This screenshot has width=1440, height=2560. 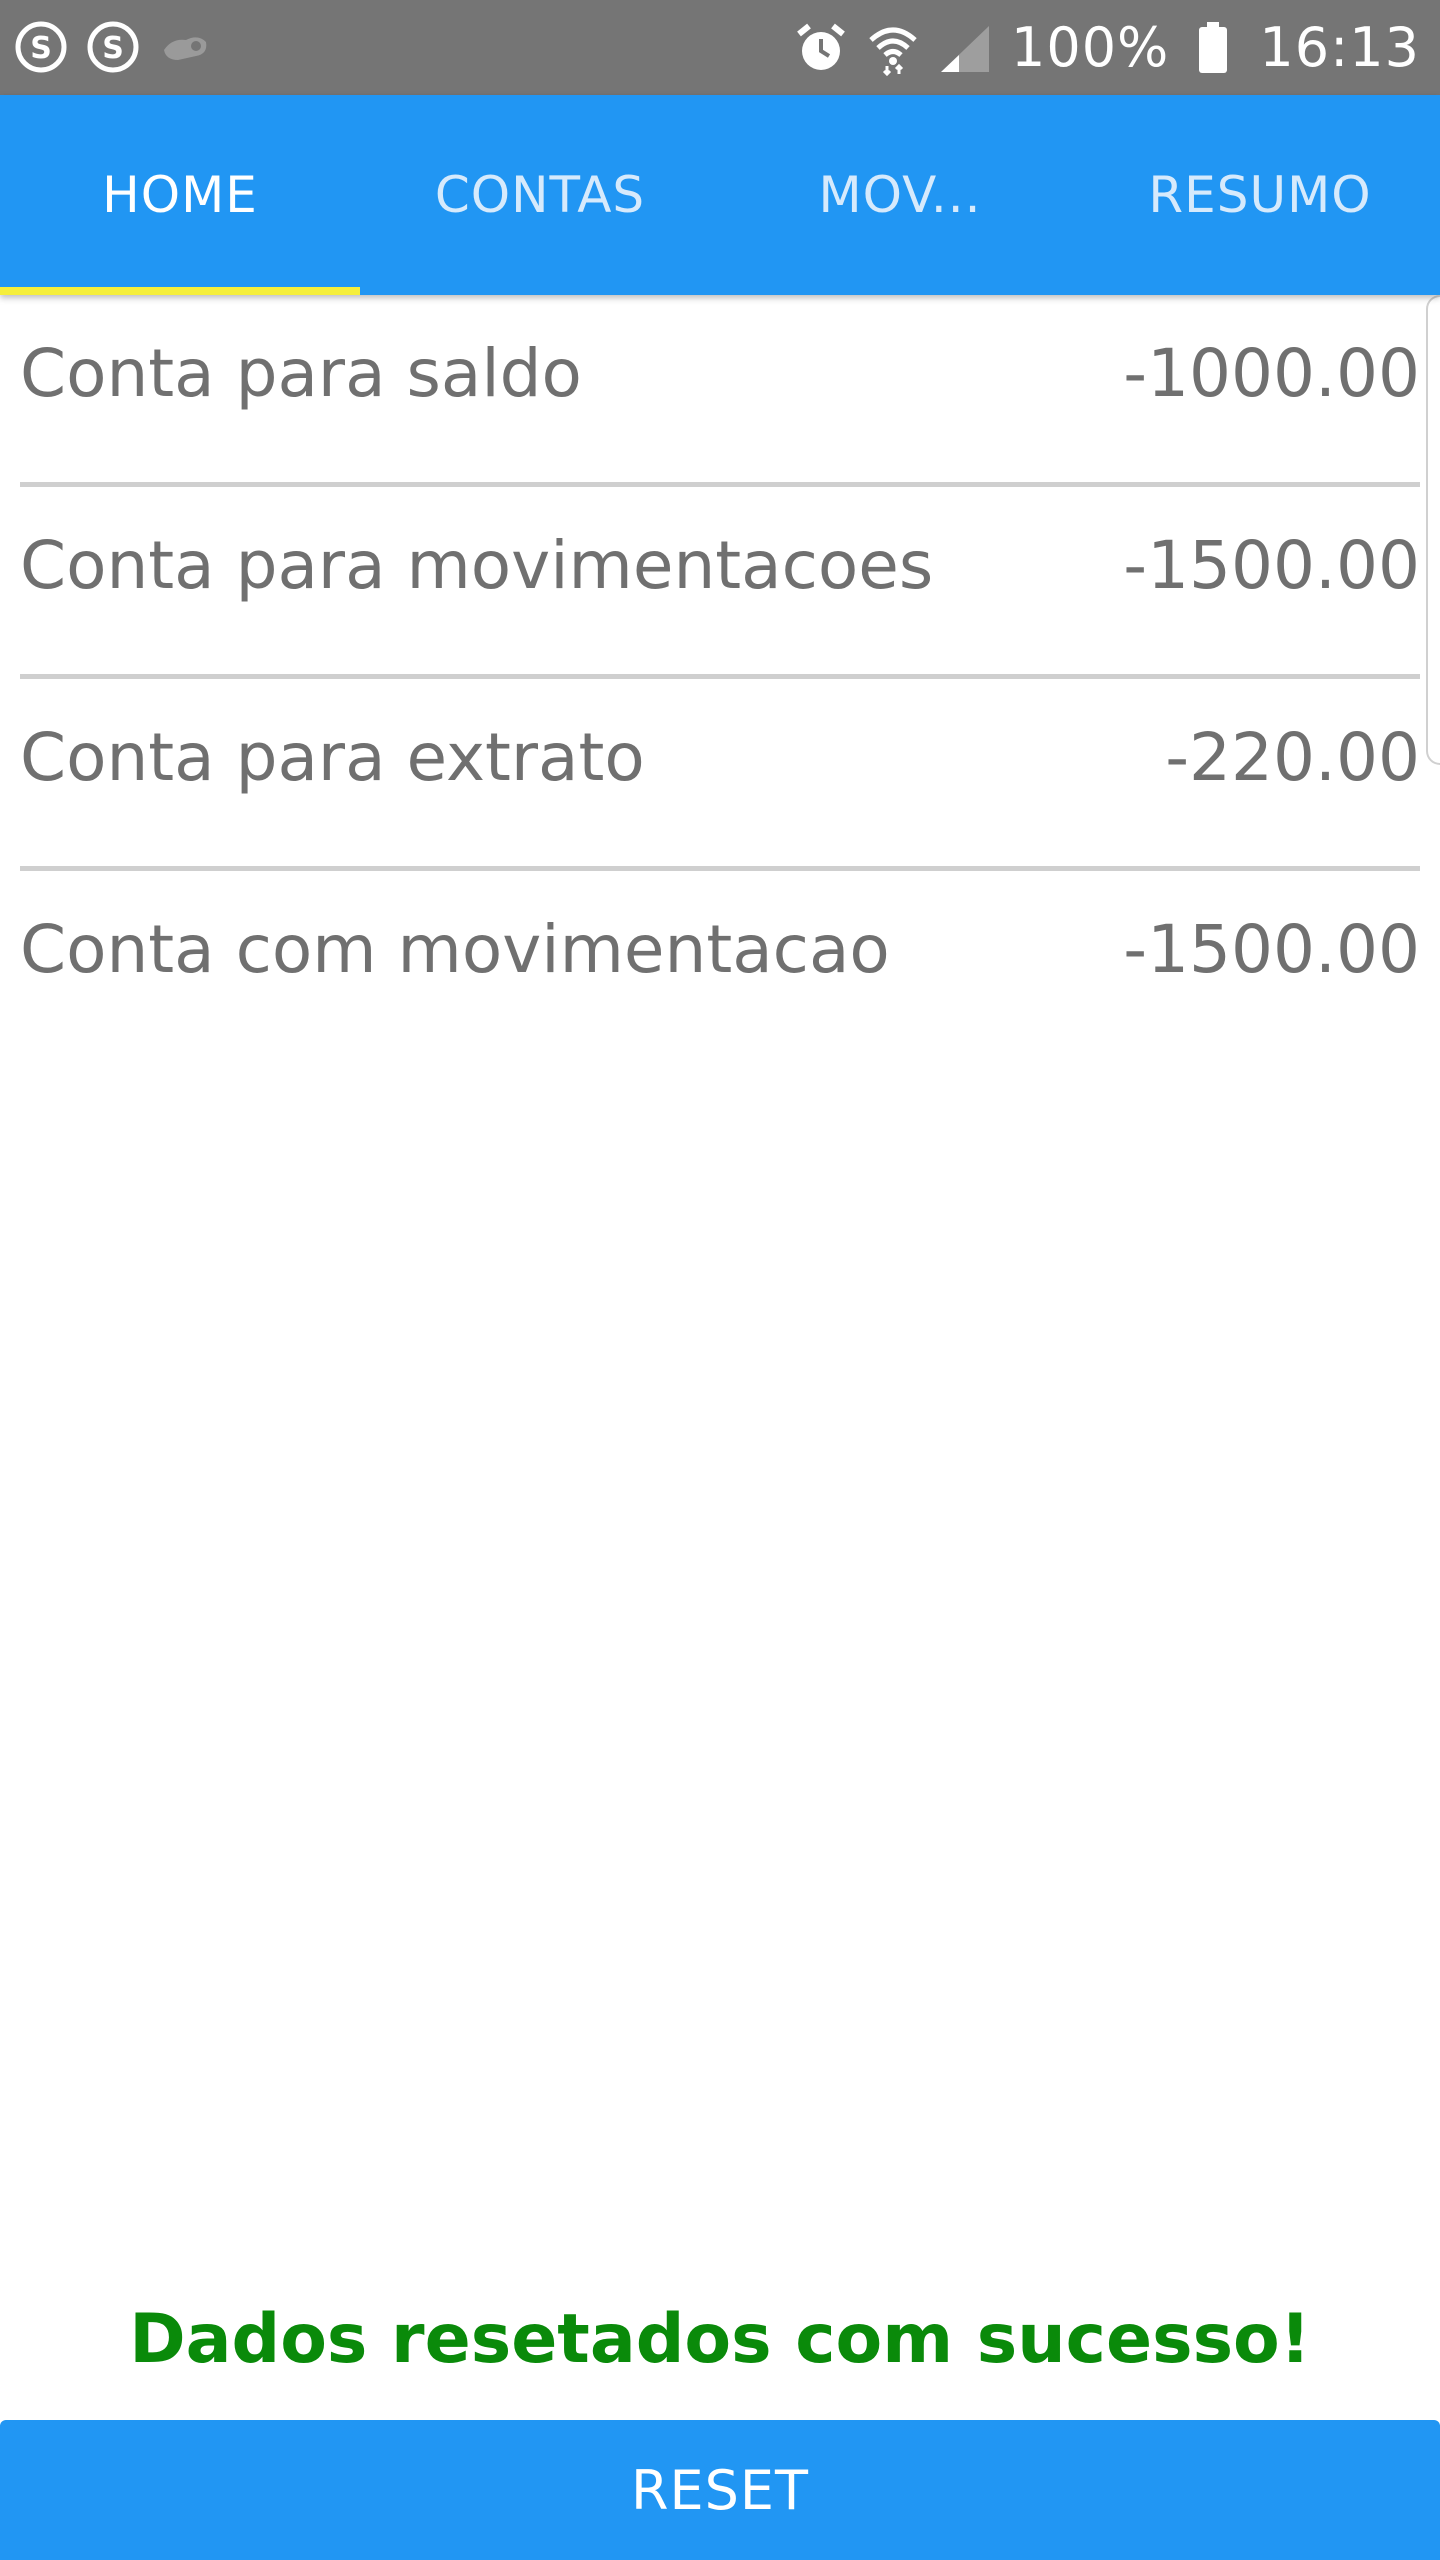 I want to click on tab-resumo: RESUMO, so click(x=1260, y=195).